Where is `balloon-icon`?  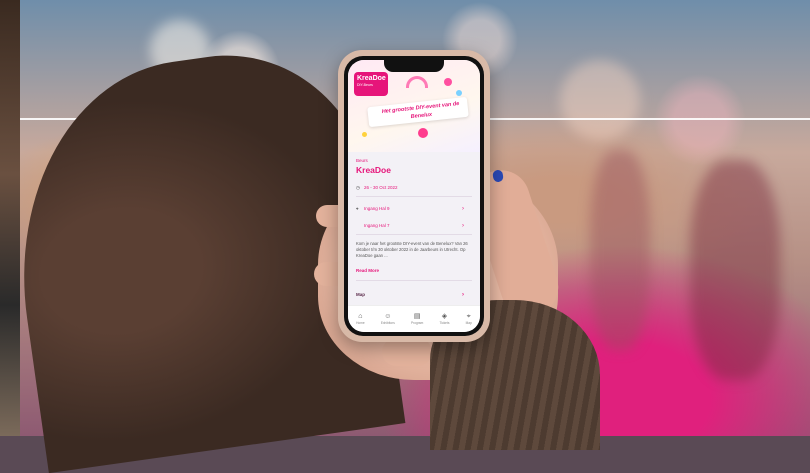
balloon-icon is located at coordinates (448, 82).